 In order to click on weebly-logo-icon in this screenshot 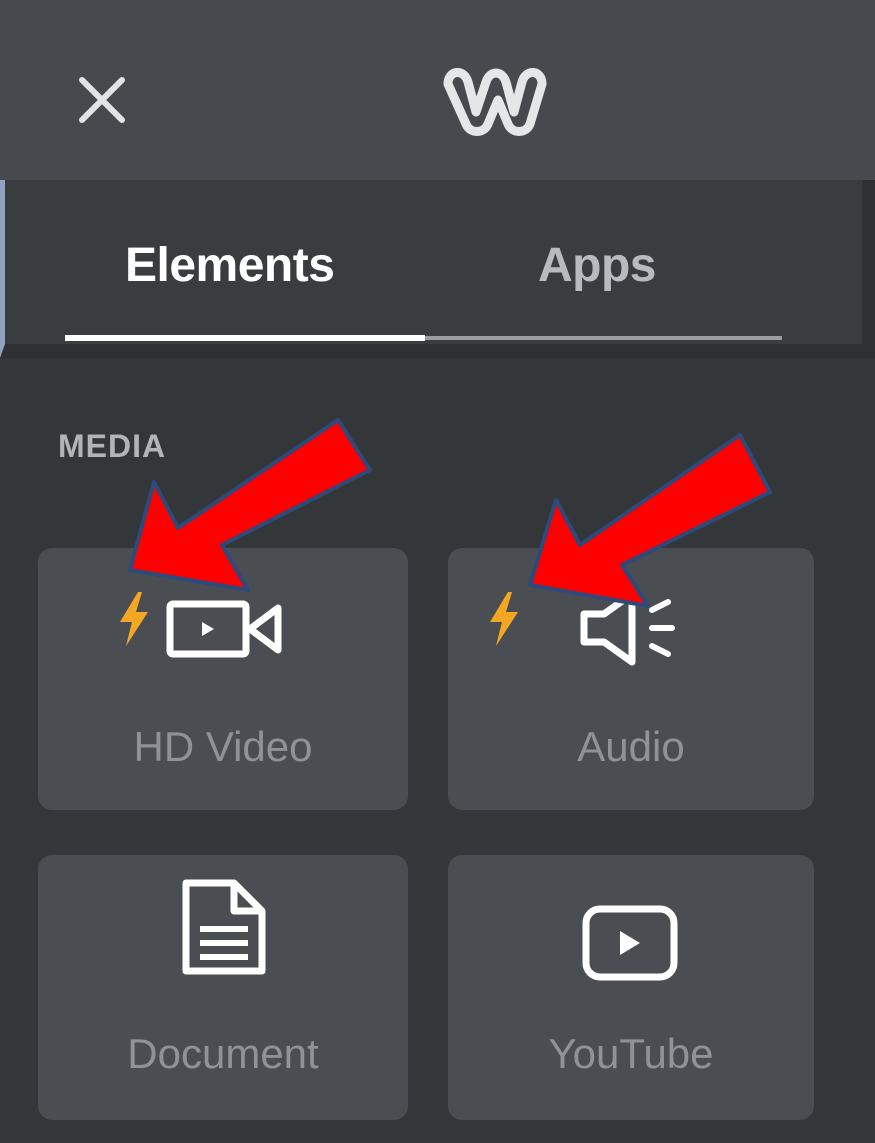, I will do `click(495, 102)`.